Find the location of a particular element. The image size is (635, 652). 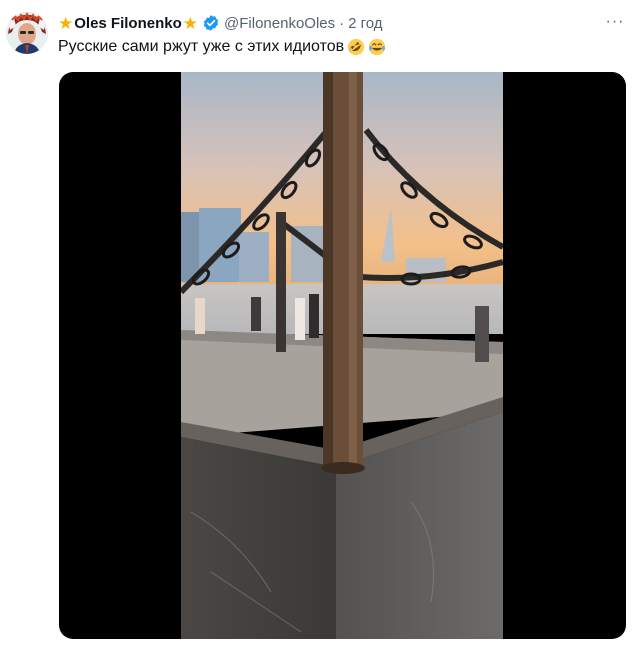

tears-of-joy-emoji-icon is located at coordinates (377, 47).